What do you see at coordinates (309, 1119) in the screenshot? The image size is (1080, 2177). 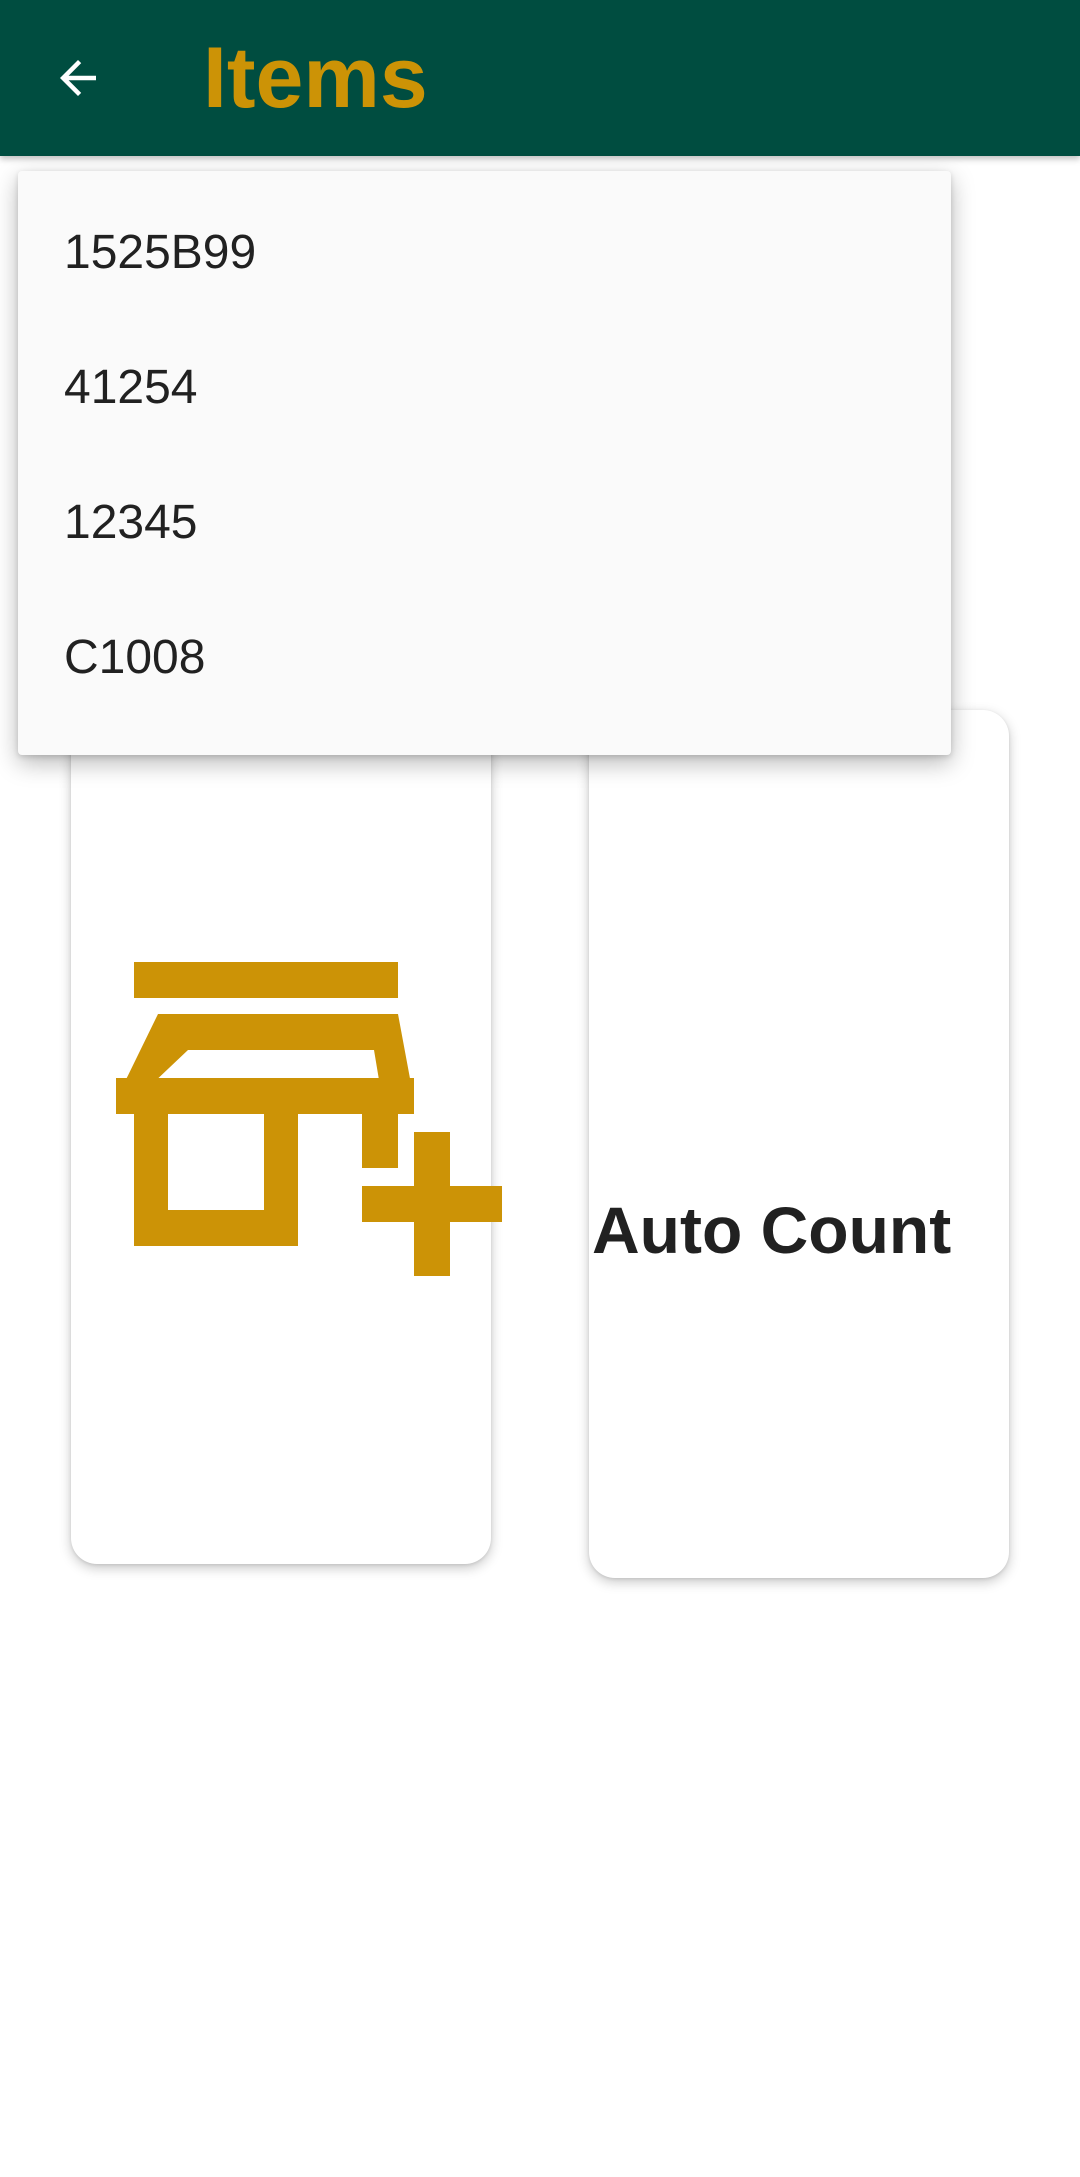 I see `store-add-icon` at bounding box center [309, 1119].